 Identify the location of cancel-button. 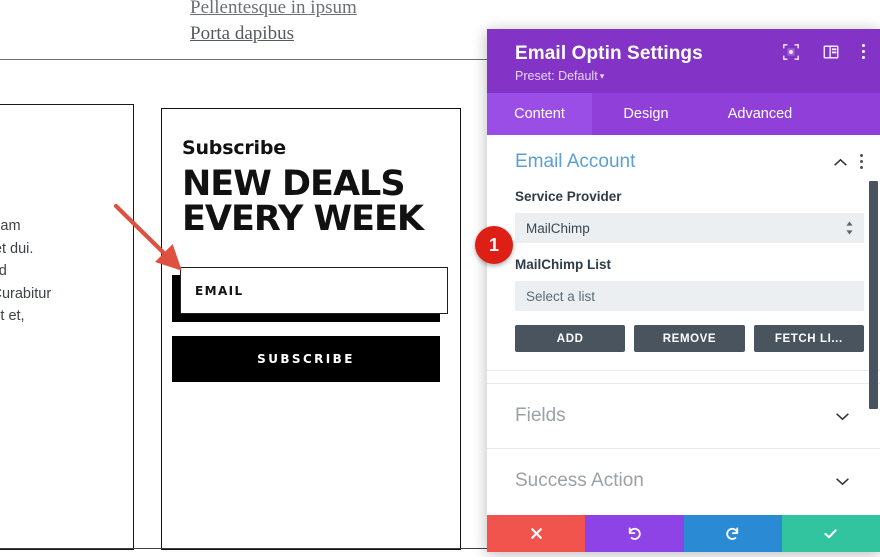
(536, 533).